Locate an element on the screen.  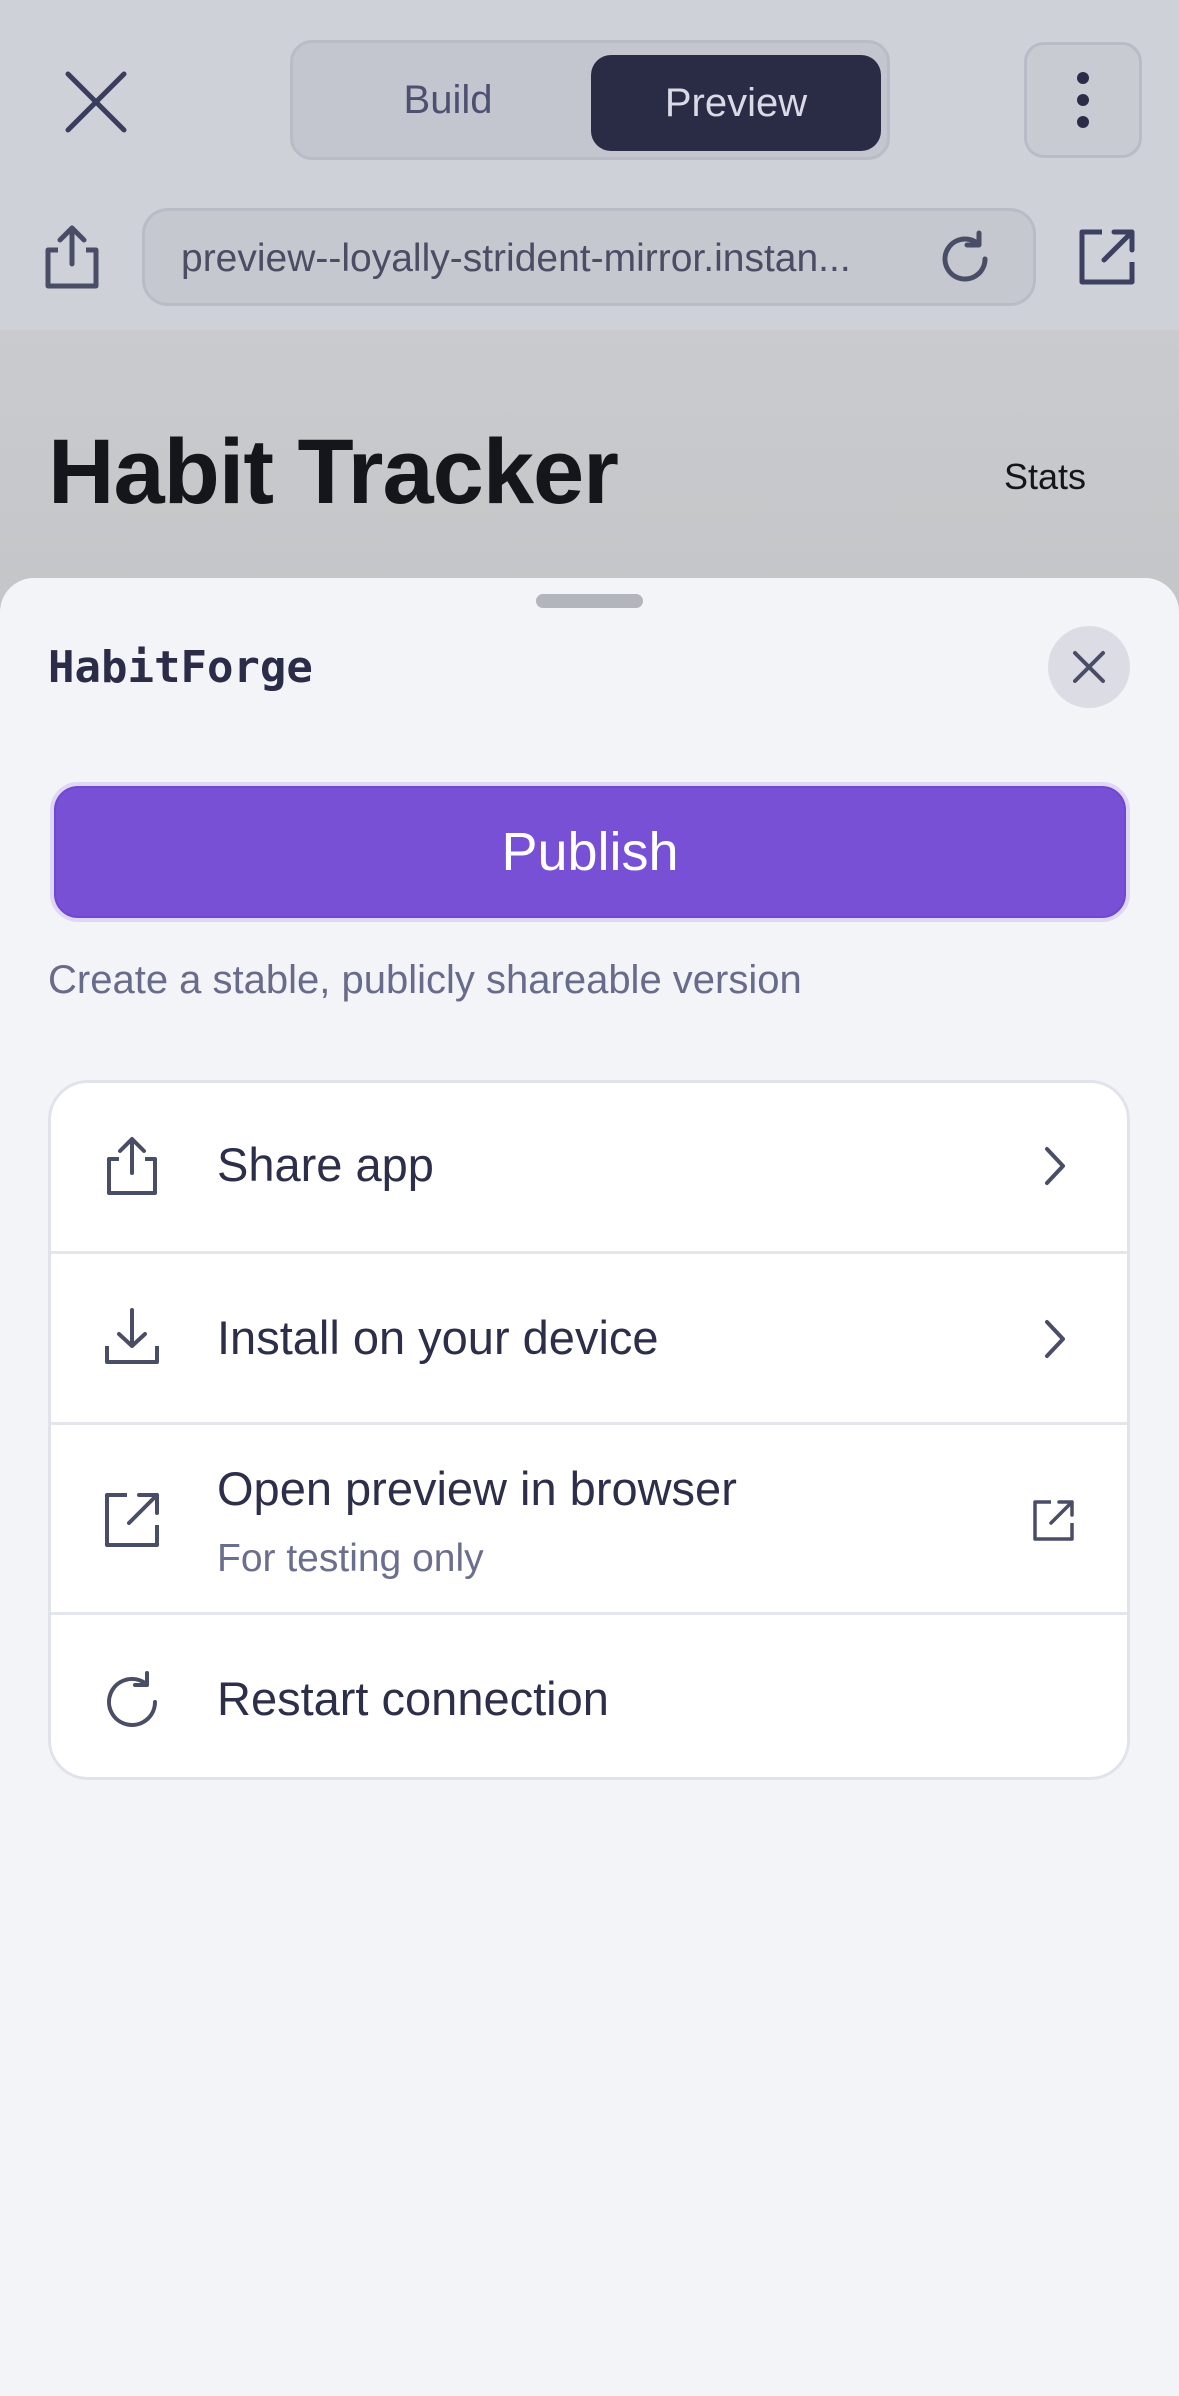
open-preview-sublabel: For testing only is located at coordinates (350, 1558).